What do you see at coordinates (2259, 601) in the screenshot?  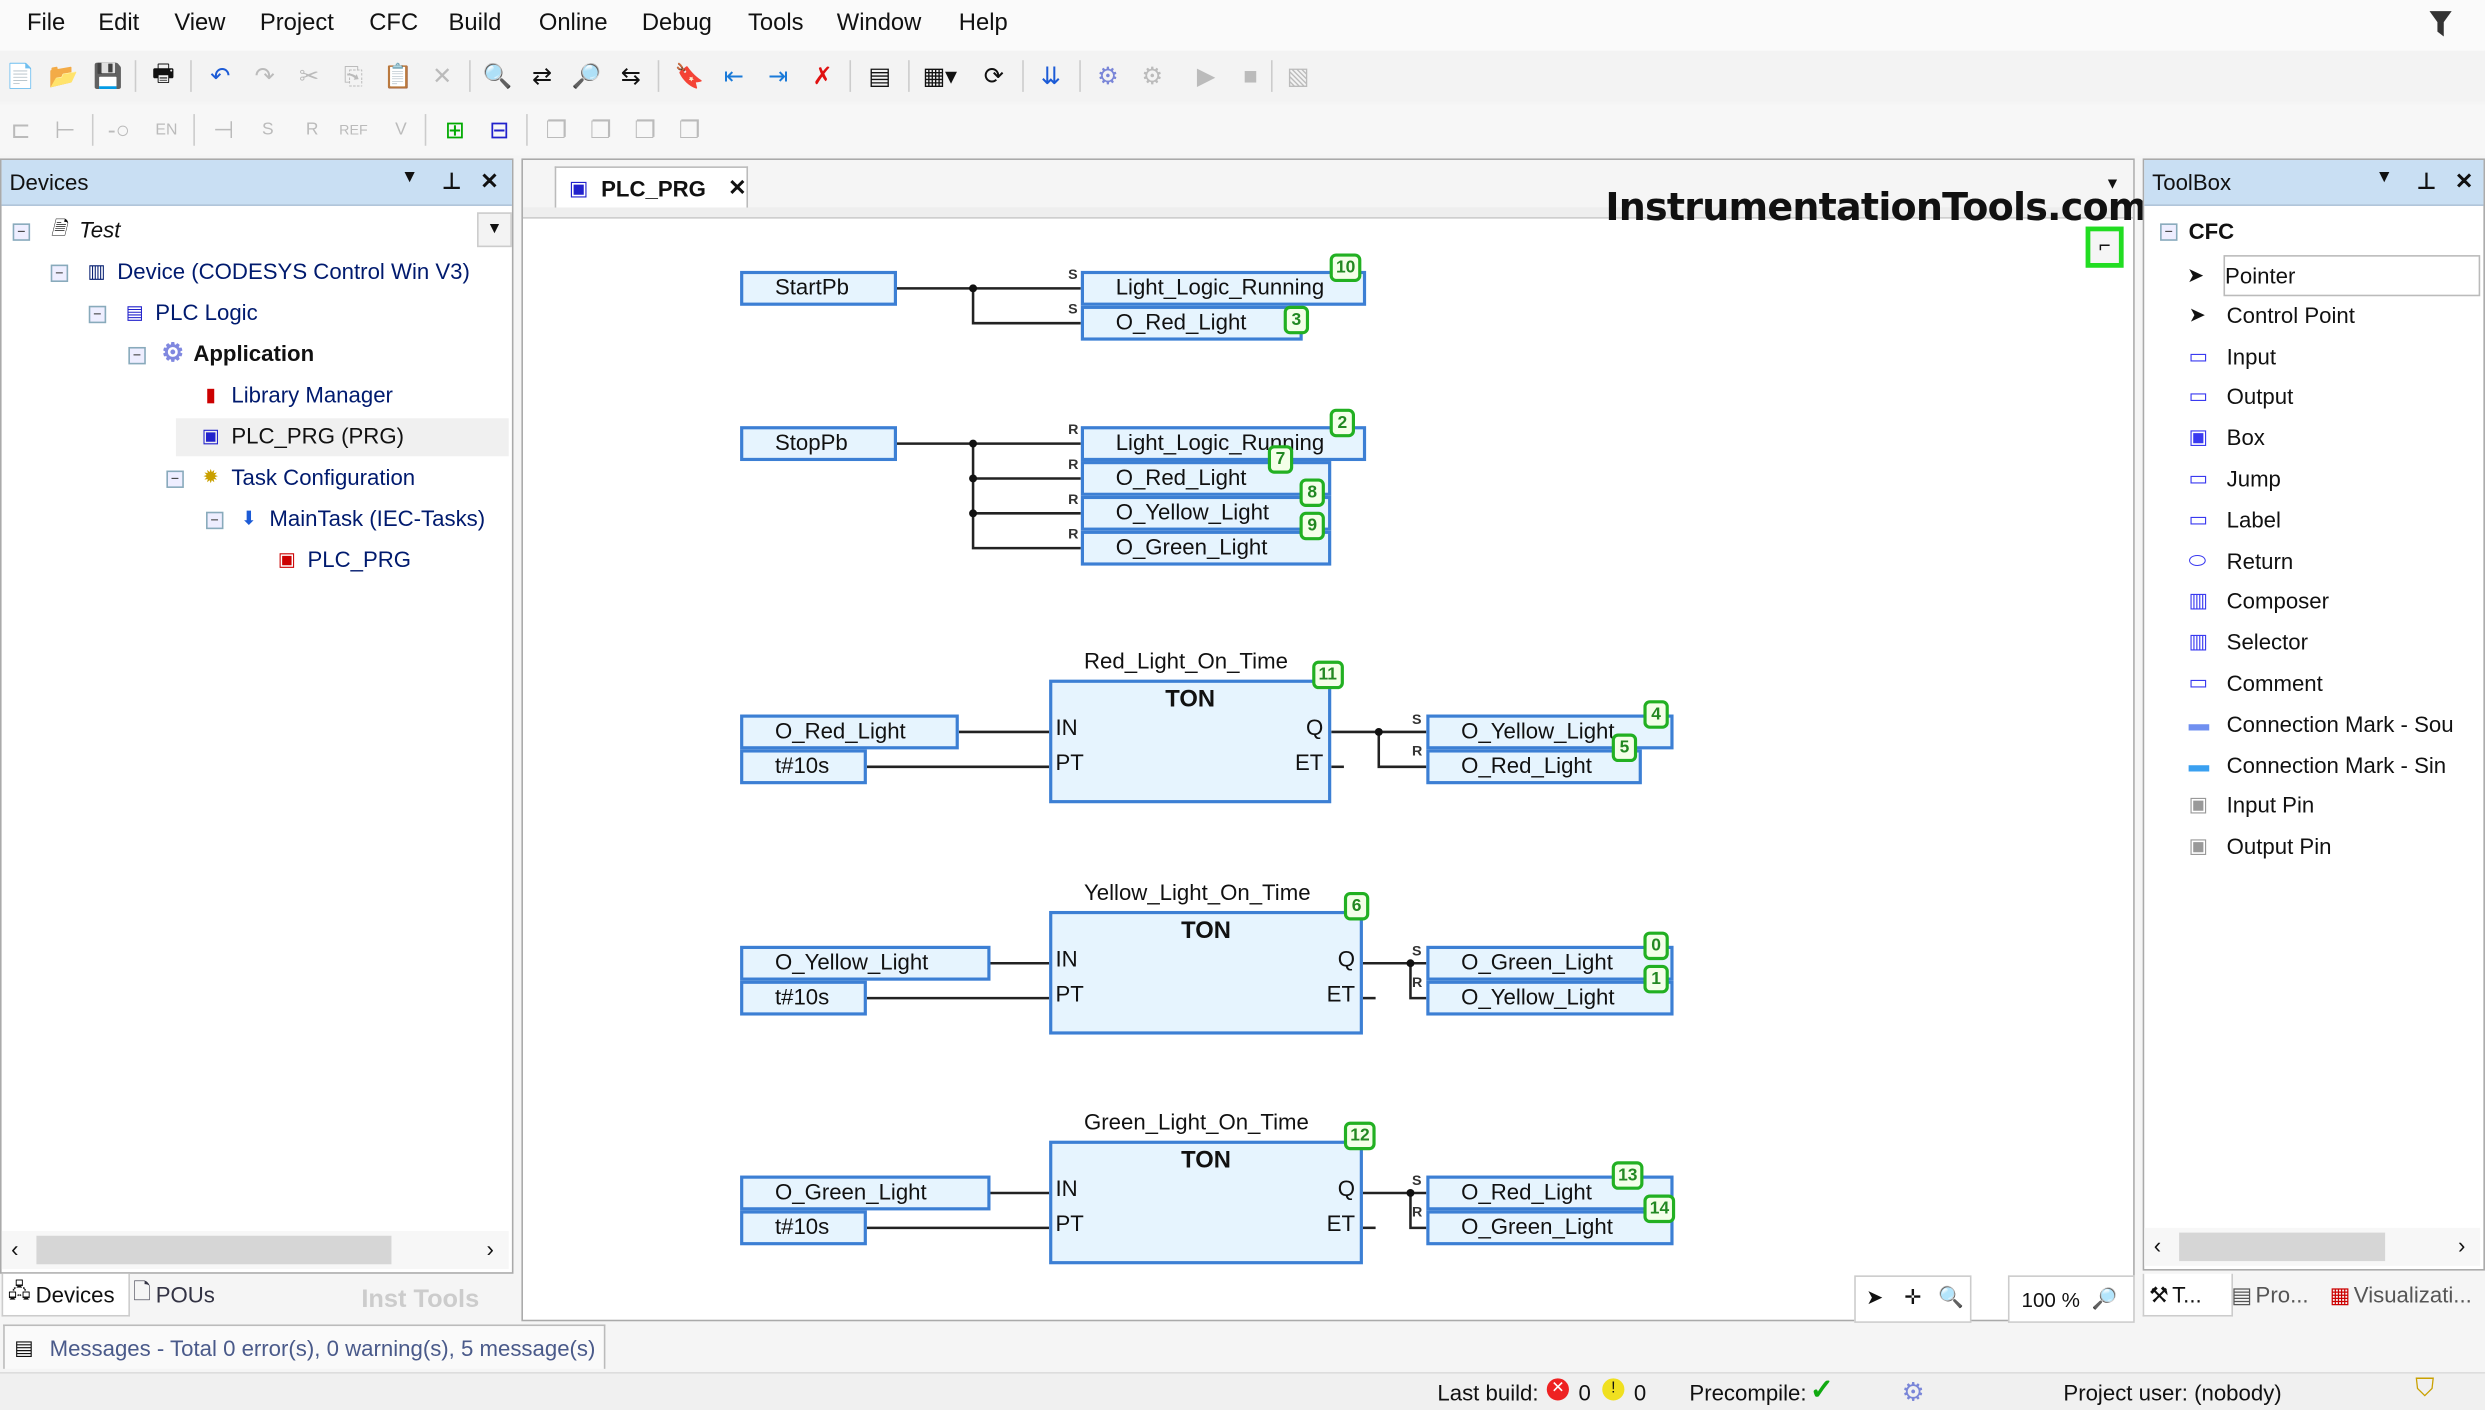 I see `toolbox-item-composer: ▥ Composer` at bounding box center [2259, 601].